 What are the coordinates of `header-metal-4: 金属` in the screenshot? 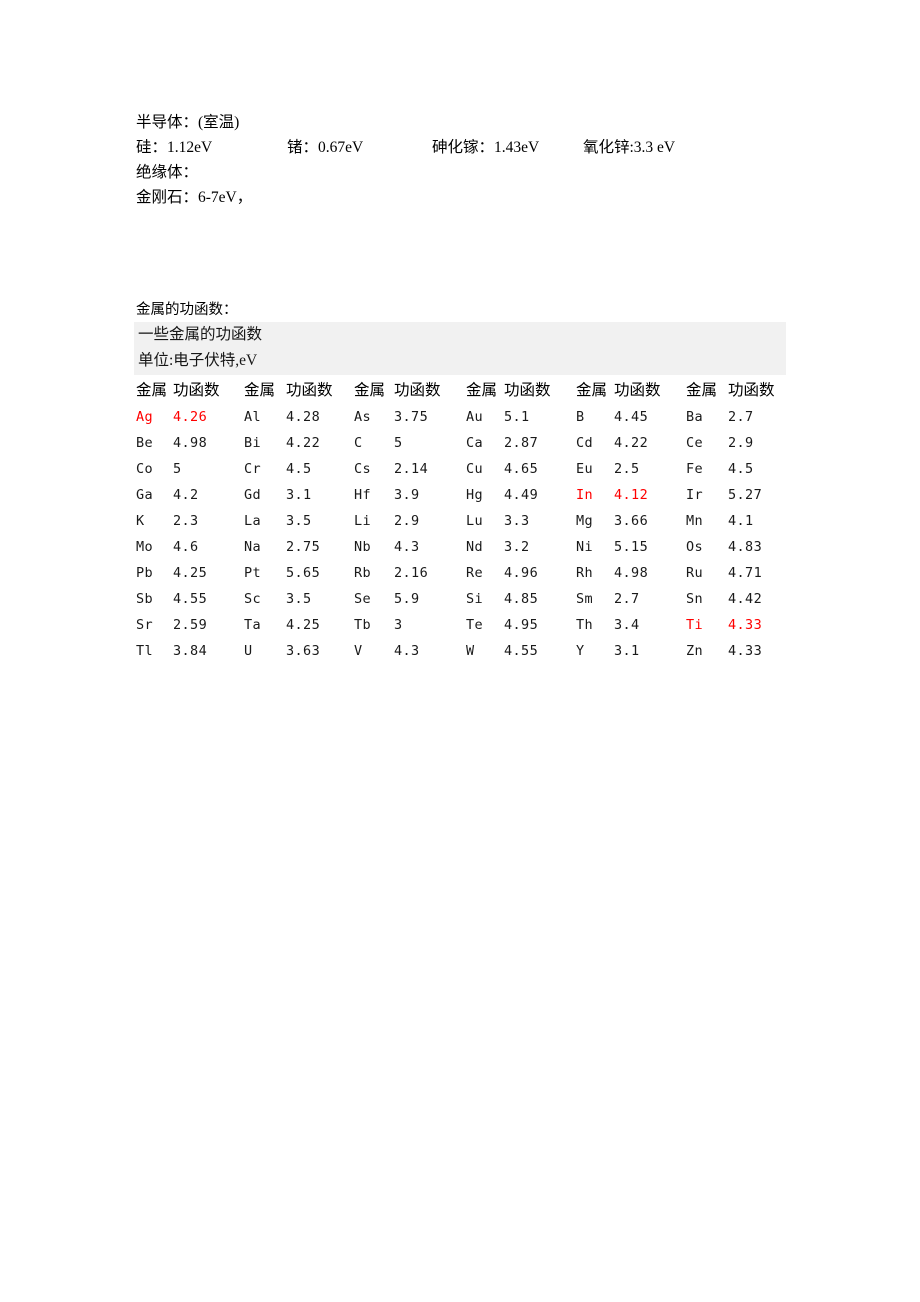 It's located at (482, 390).